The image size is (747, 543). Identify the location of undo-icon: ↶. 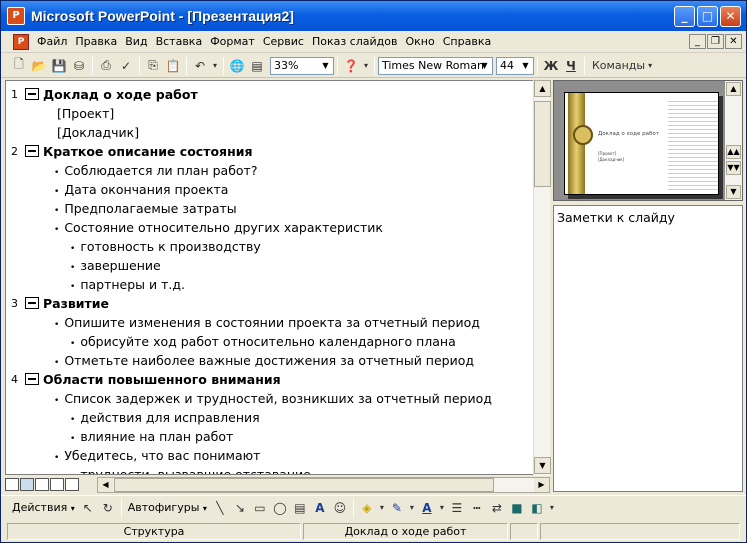
(200, 66).